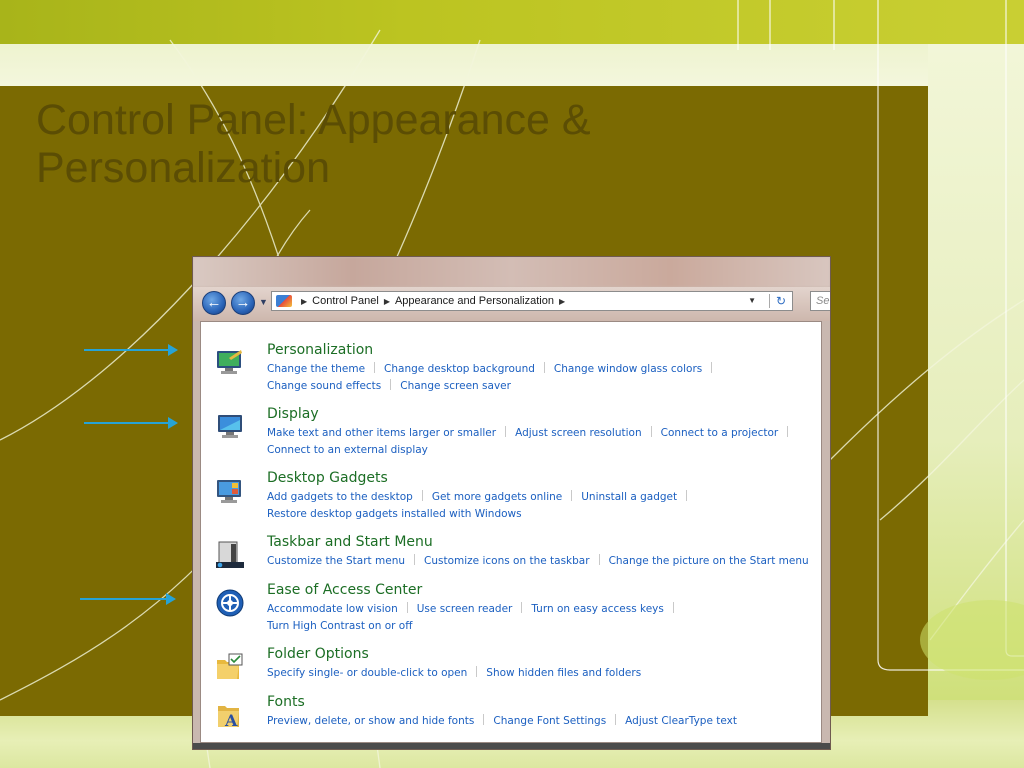 This screenshot has width=1024, height=768. Describe the element at coordinates (229, 491) in the screenshot. I see `desktop-gadgets-icon` at that location.